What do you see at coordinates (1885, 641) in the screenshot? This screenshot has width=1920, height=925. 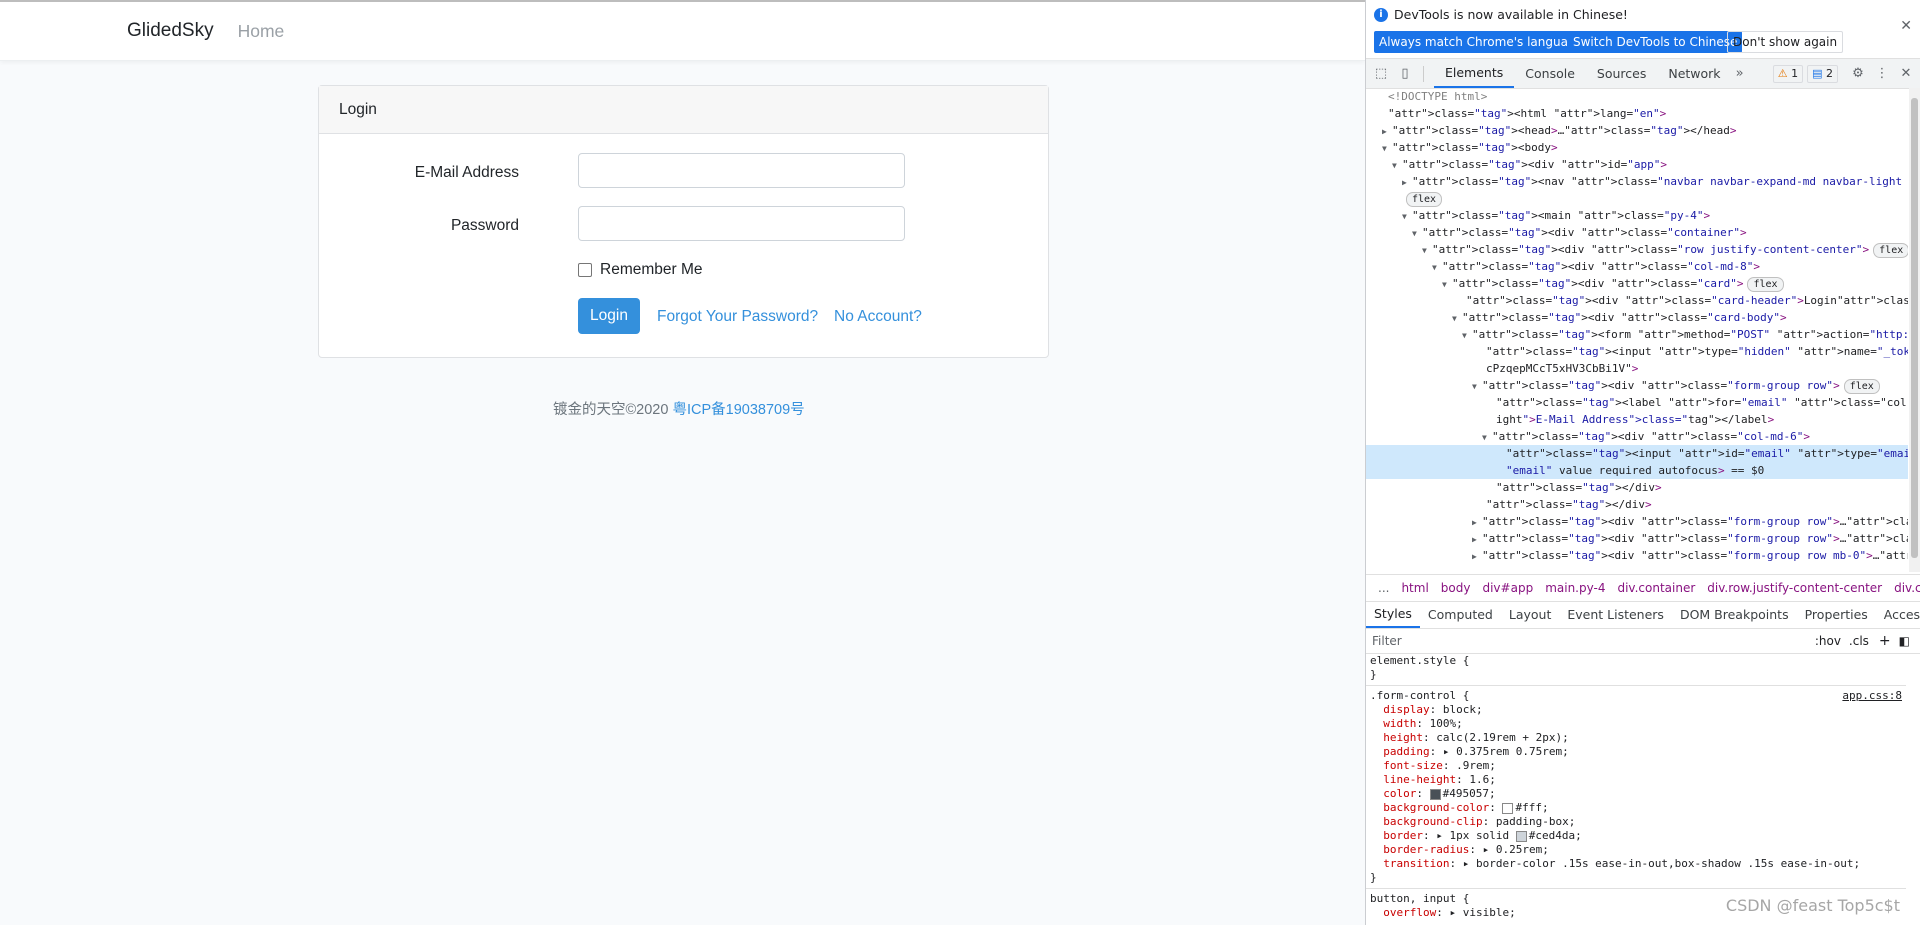 I see `new-rule-icon: +` at bounding box center [1885, 641].